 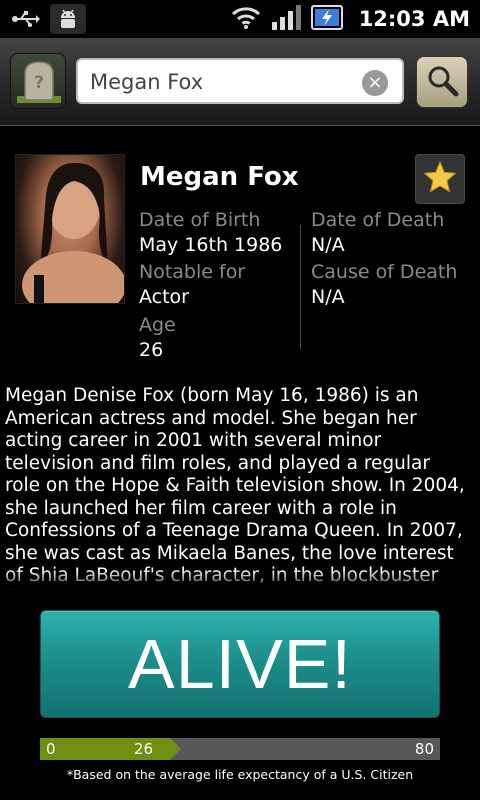 I want to click on dob-label: Date of Birth, so click(x=200, y=220).